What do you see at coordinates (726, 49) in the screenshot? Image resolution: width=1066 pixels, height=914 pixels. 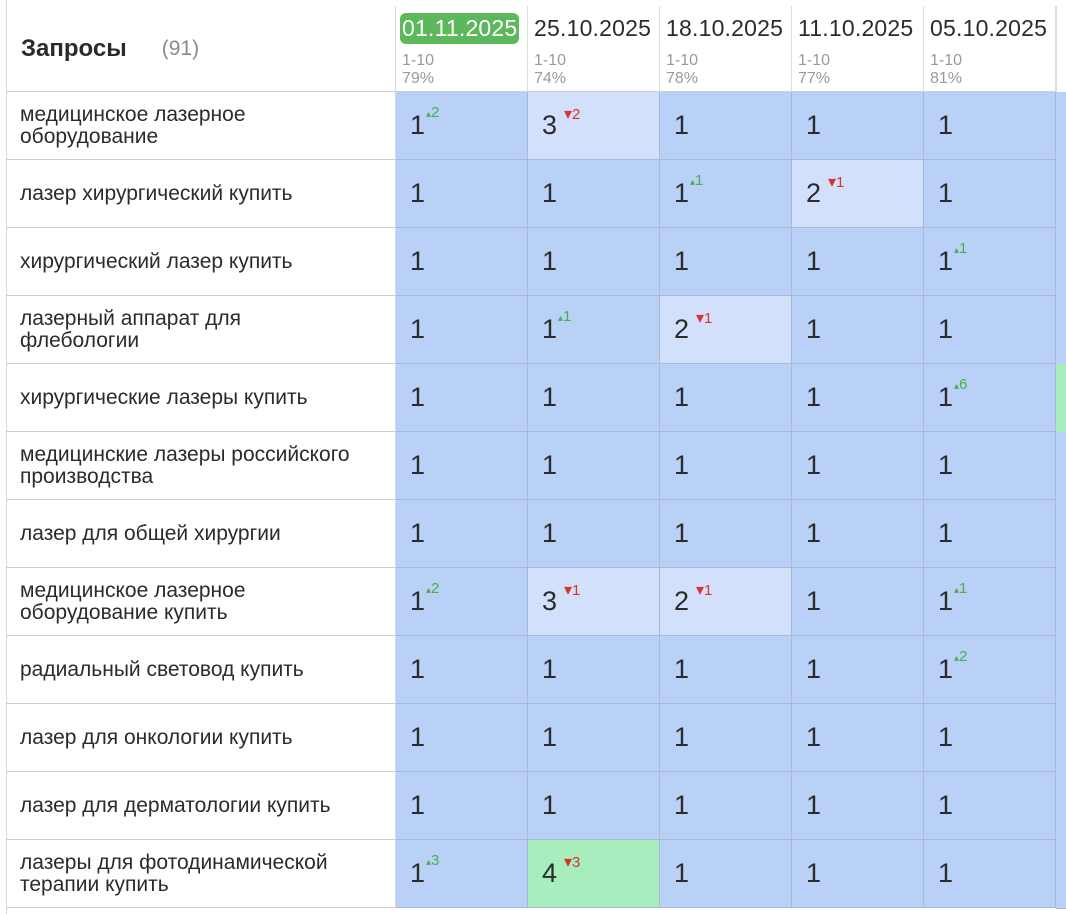 I see `date-column-header: 18.10.2025 1-10 78%` at bounding box center [726, 49].